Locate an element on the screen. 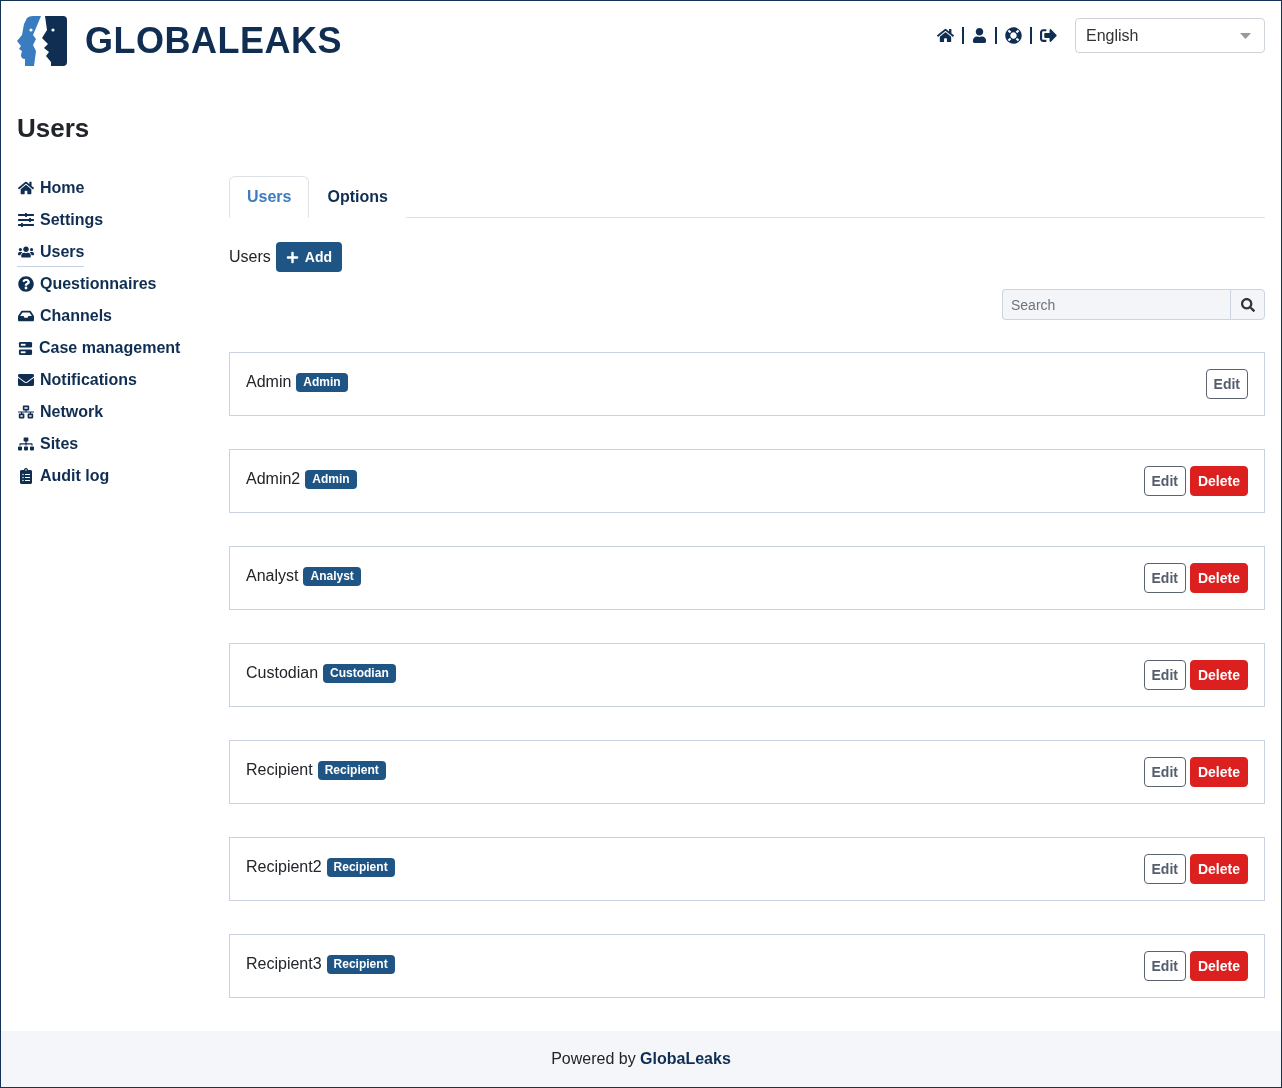 The width and height of the screenshot is (1282, 1088). search-field: Search is located at coordinates (1116, 304).